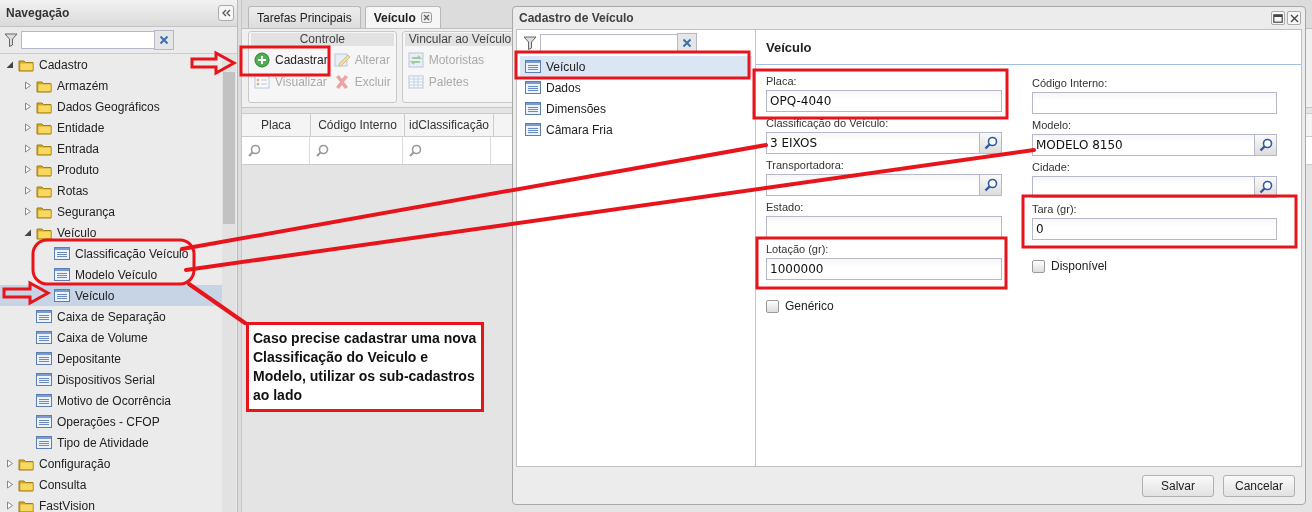 The image size is (1312, 512). I want to click on panel-title: Navegação, so click(38, 13).